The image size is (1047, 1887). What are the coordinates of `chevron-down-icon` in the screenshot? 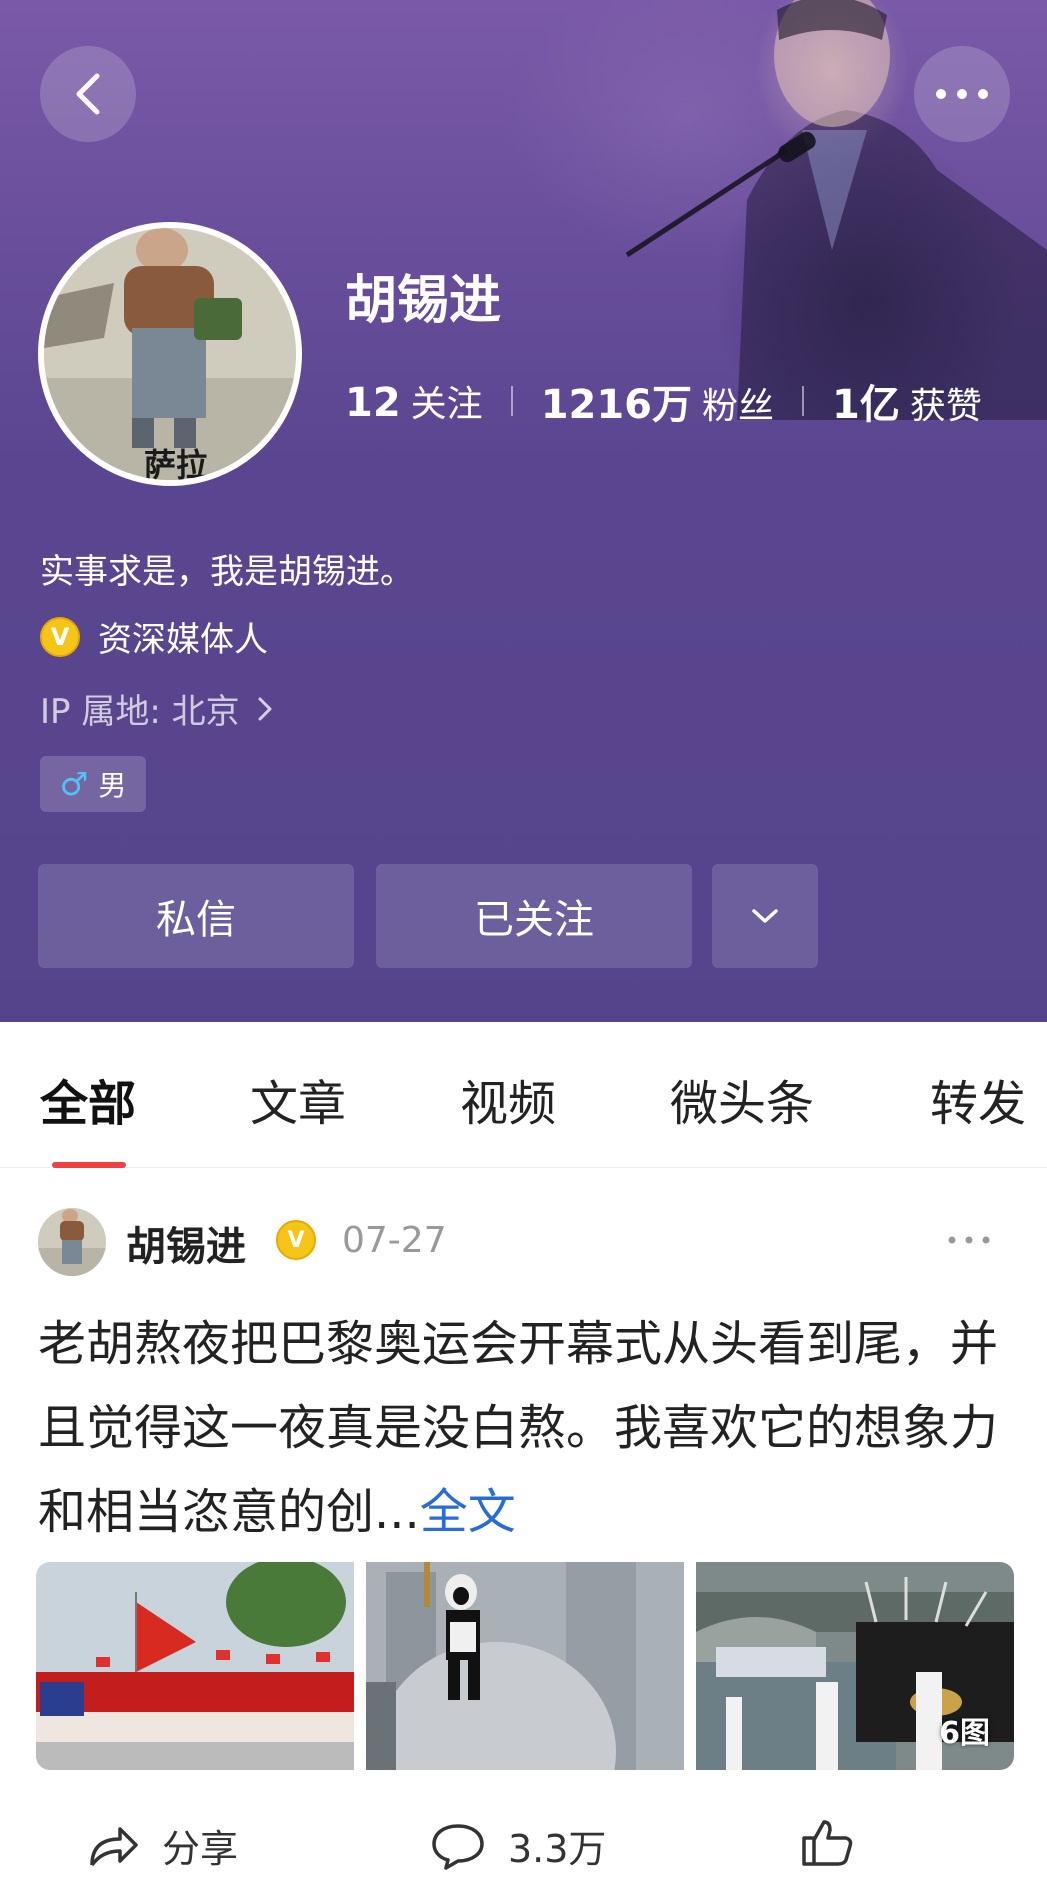 It's located at (765, 916).